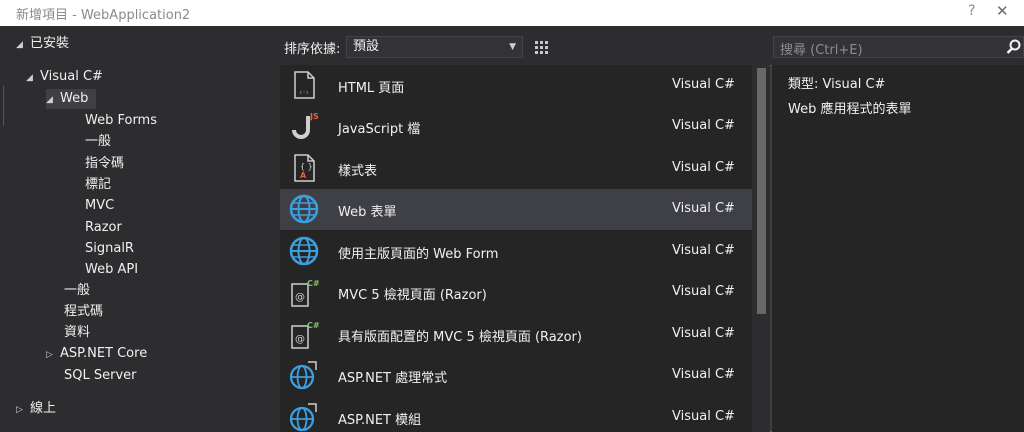  Describe the element at coordinates (1002, 11) in the screenshot. I see `close-button: ✕` at that location.